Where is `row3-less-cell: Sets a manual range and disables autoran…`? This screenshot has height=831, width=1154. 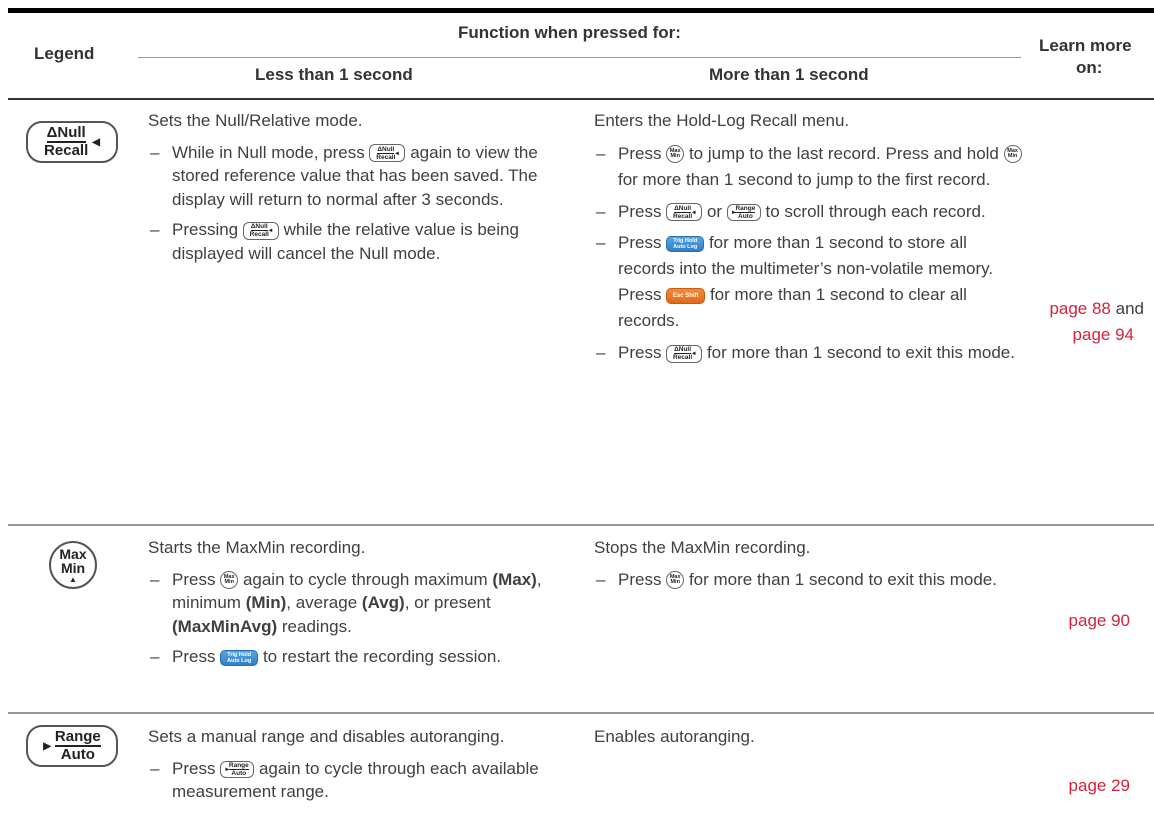
row3-less-cell: Sets a manual range and disables autoran… is located at coordinates (363, 768).